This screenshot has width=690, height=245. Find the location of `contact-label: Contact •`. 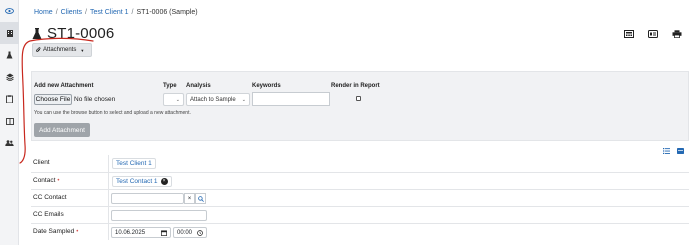

contact-label: Contact • is located at coordinates (46, 180).